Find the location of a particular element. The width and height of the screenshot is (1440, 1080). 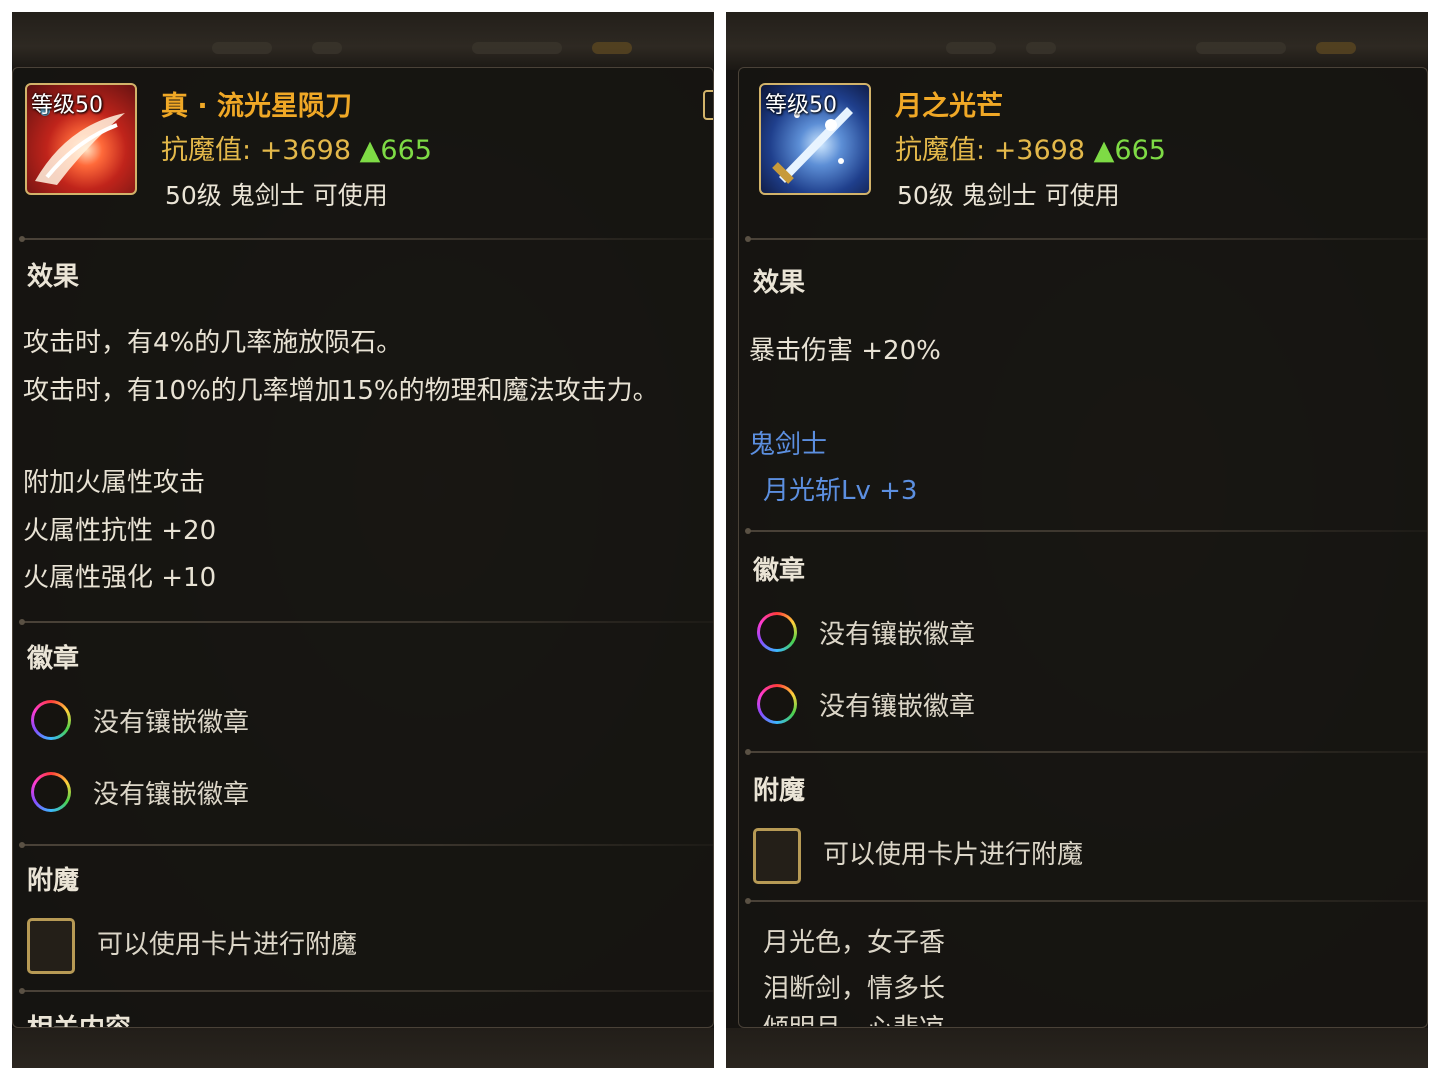

corner-marker is located at coordinates (708, 105).